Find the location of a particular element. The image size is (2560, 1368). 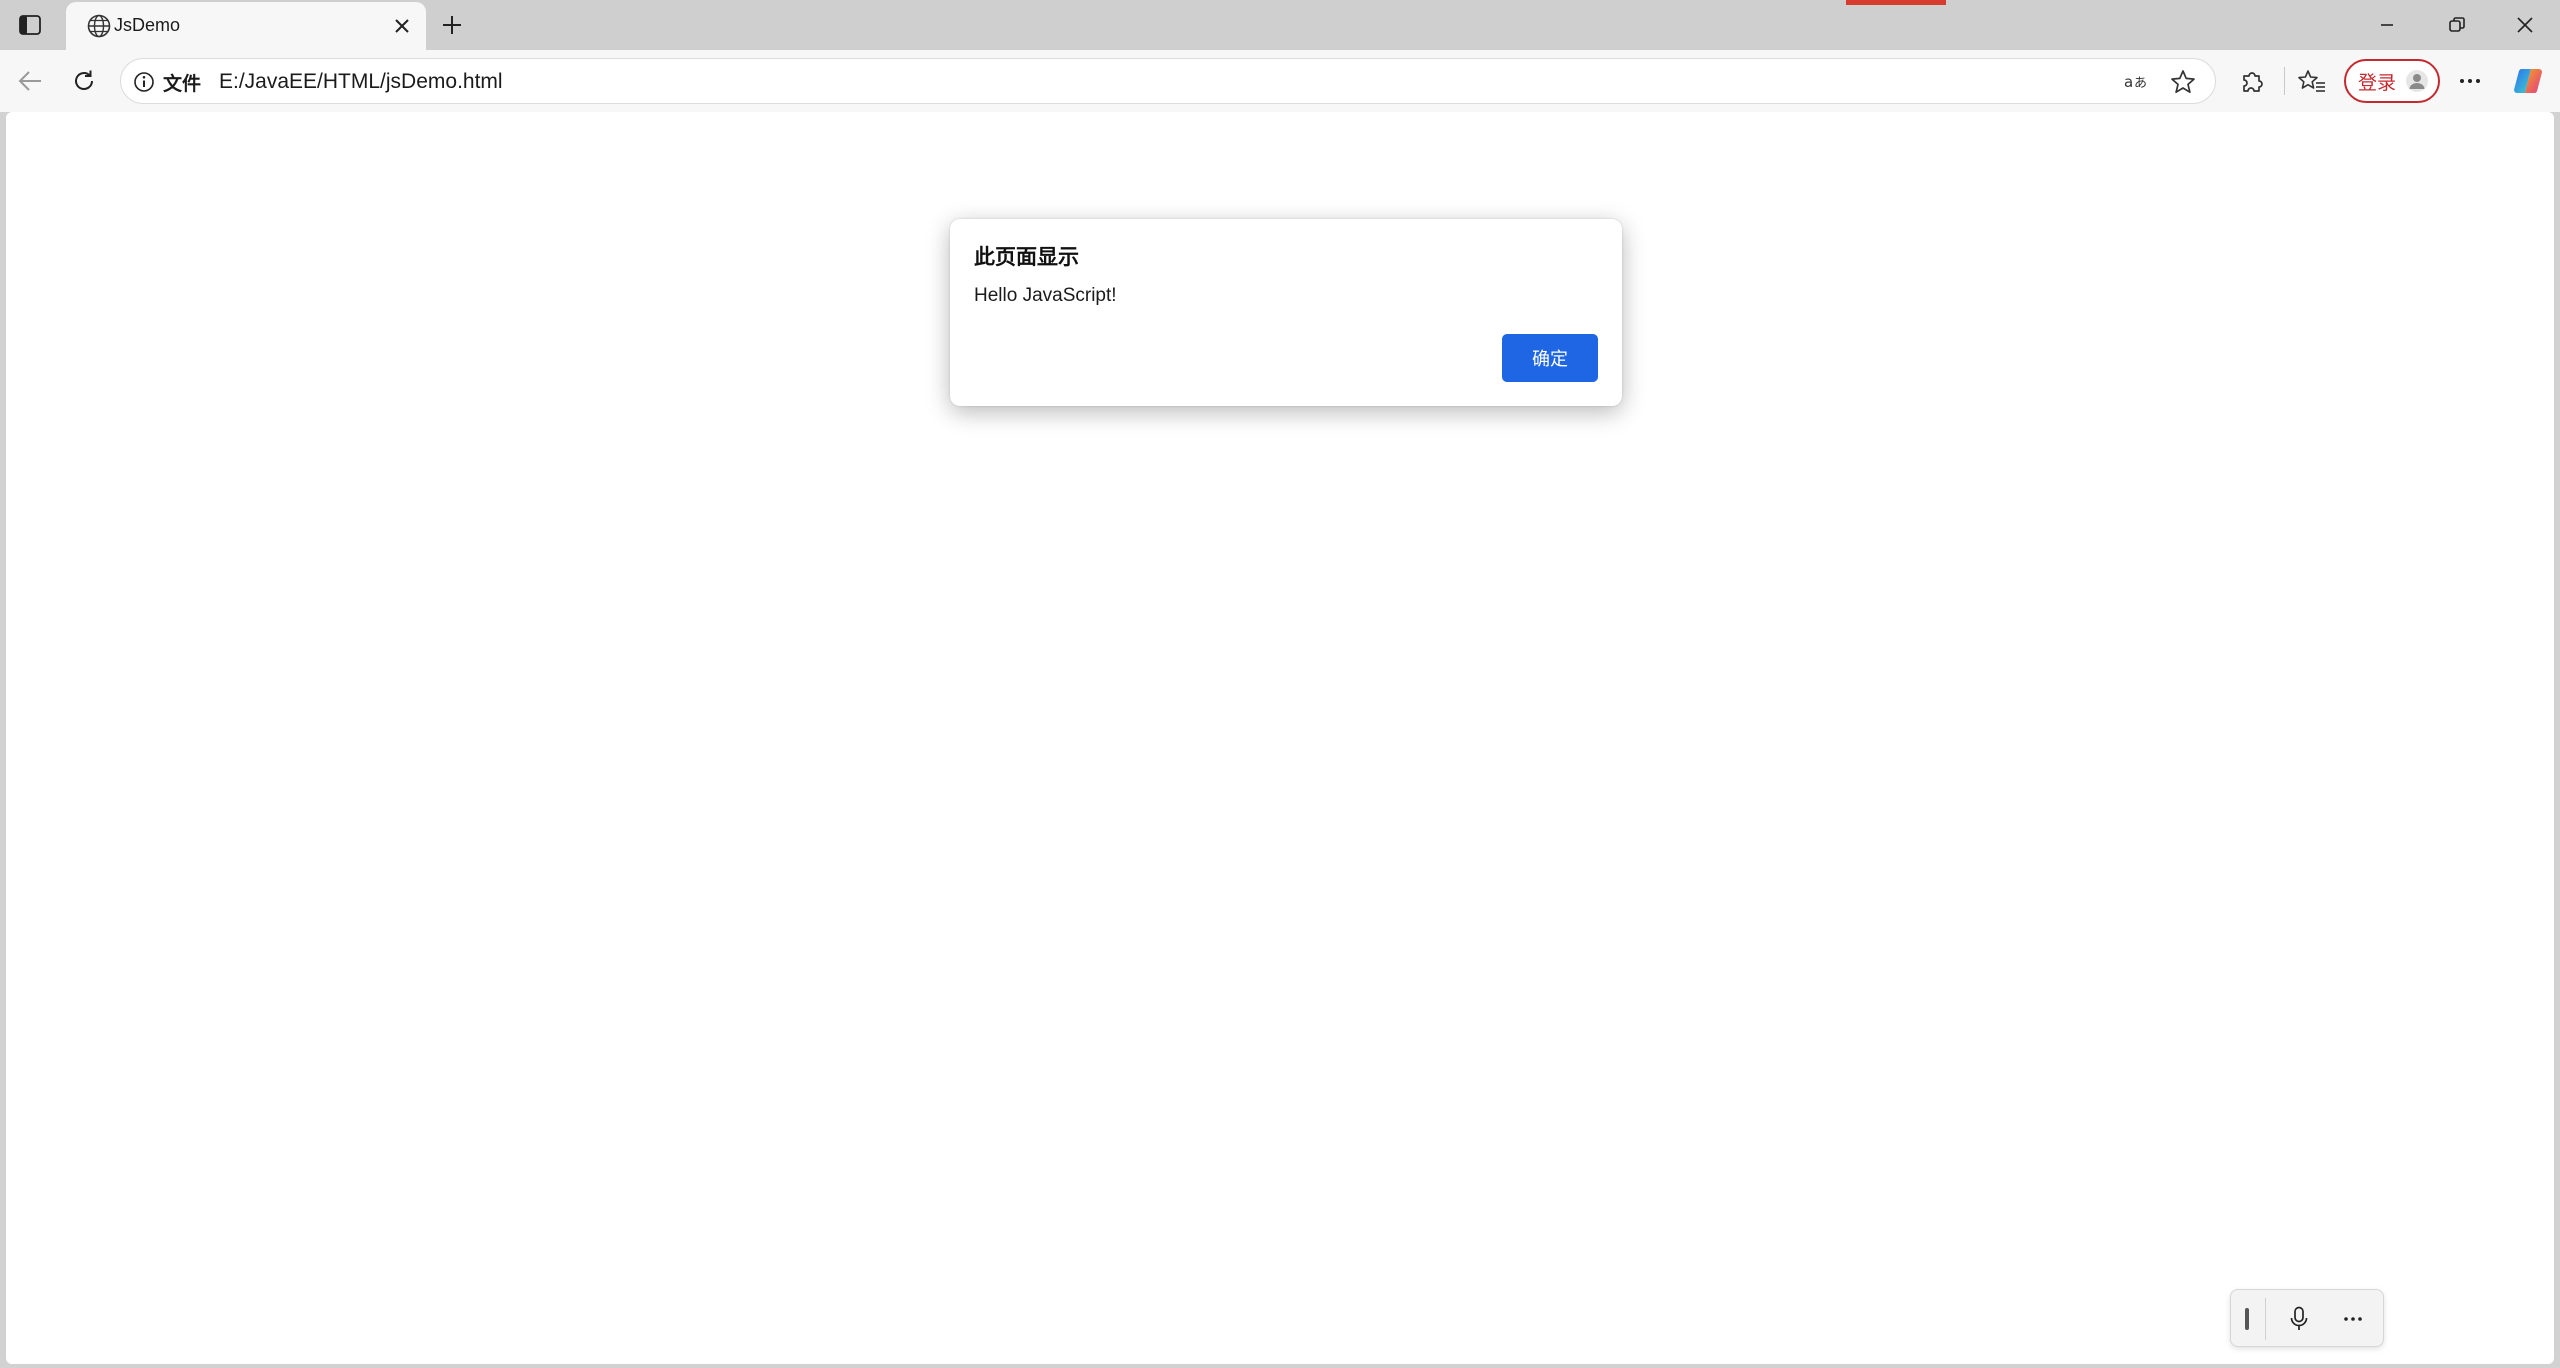

read-aloud-icon: a あ is located at coordinates (2135, 82).